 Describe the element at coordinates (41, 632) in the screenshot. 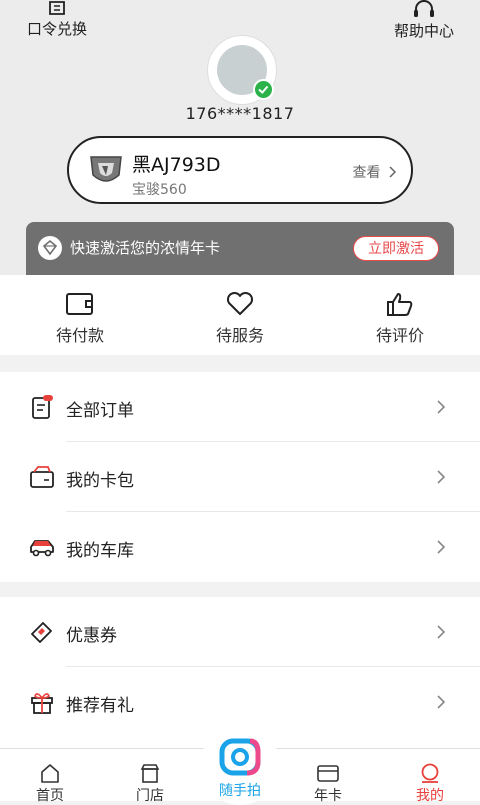

I see `coupon-icon` at that location.